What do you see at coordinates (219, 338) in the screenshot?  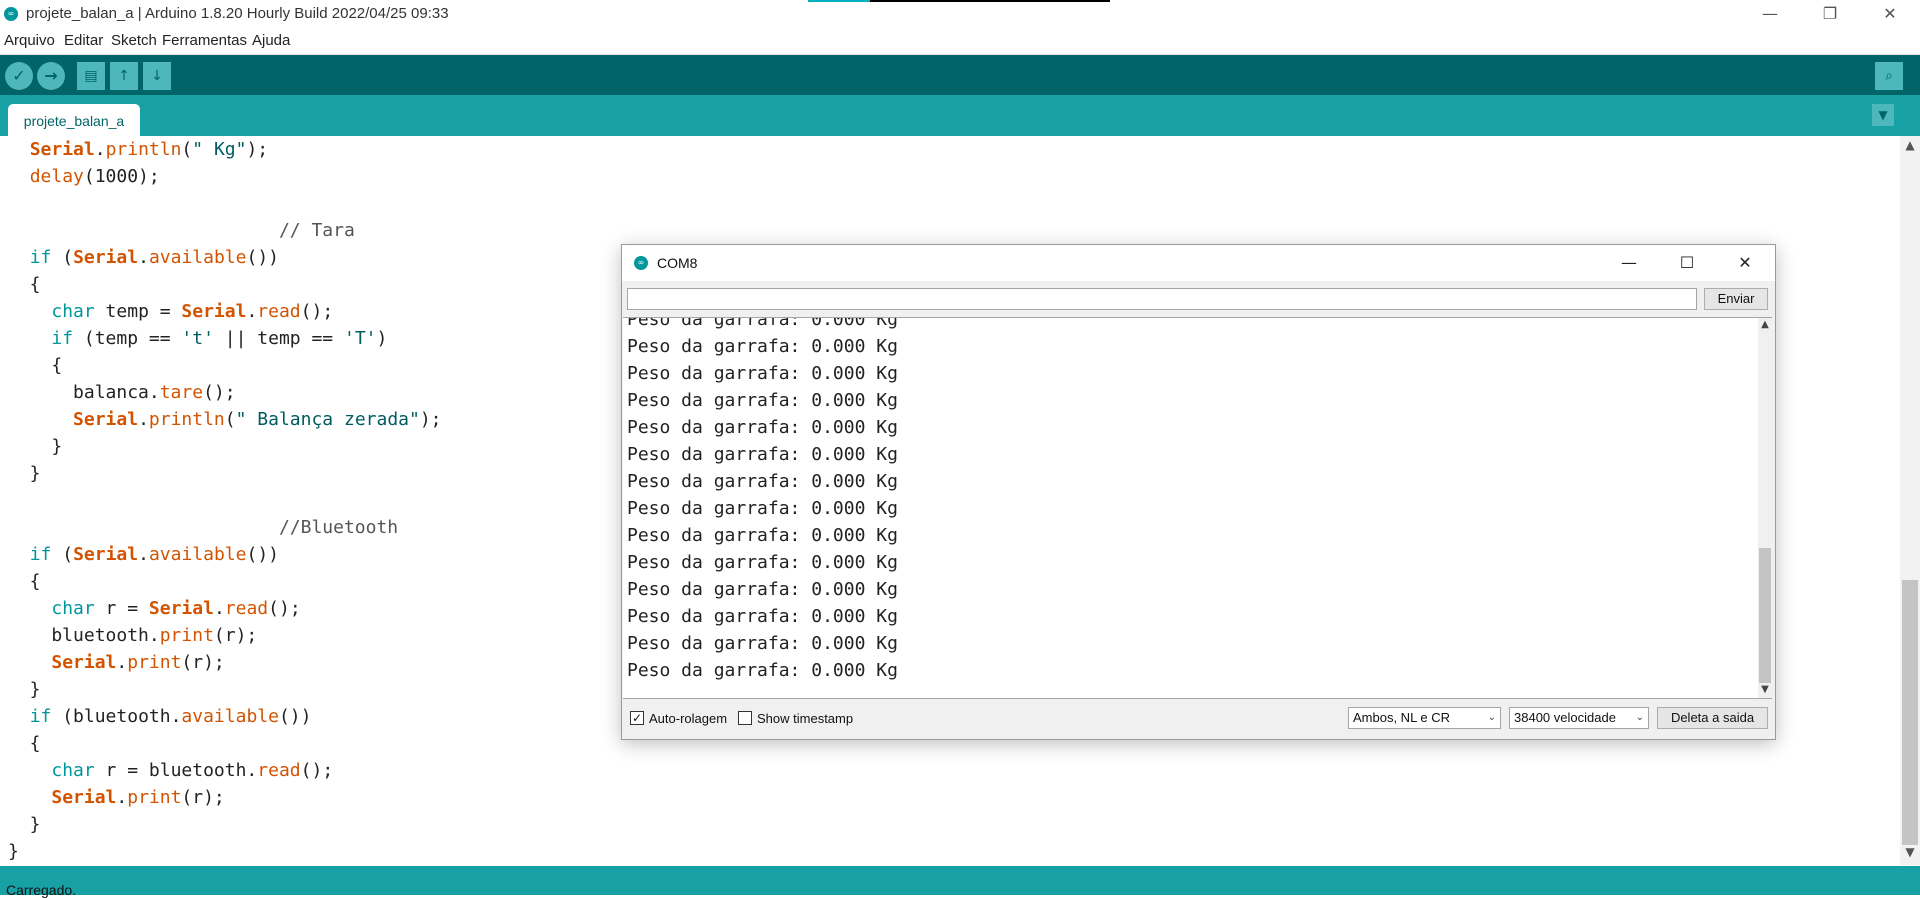 I see `code-line: if (temp == 't' || temp == 'T')` at bounding box center [219, 338].